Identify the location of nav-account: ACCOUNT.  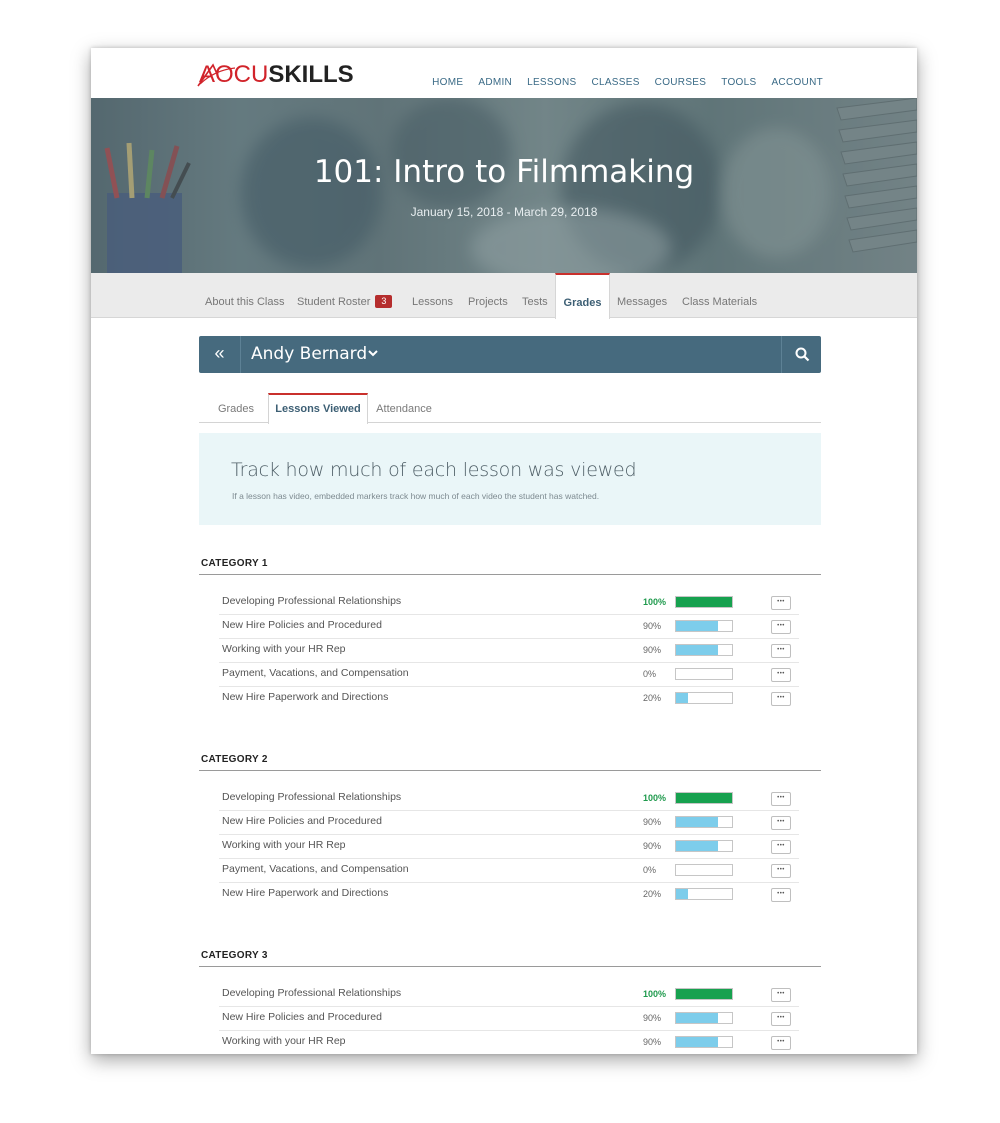
(797, 82).